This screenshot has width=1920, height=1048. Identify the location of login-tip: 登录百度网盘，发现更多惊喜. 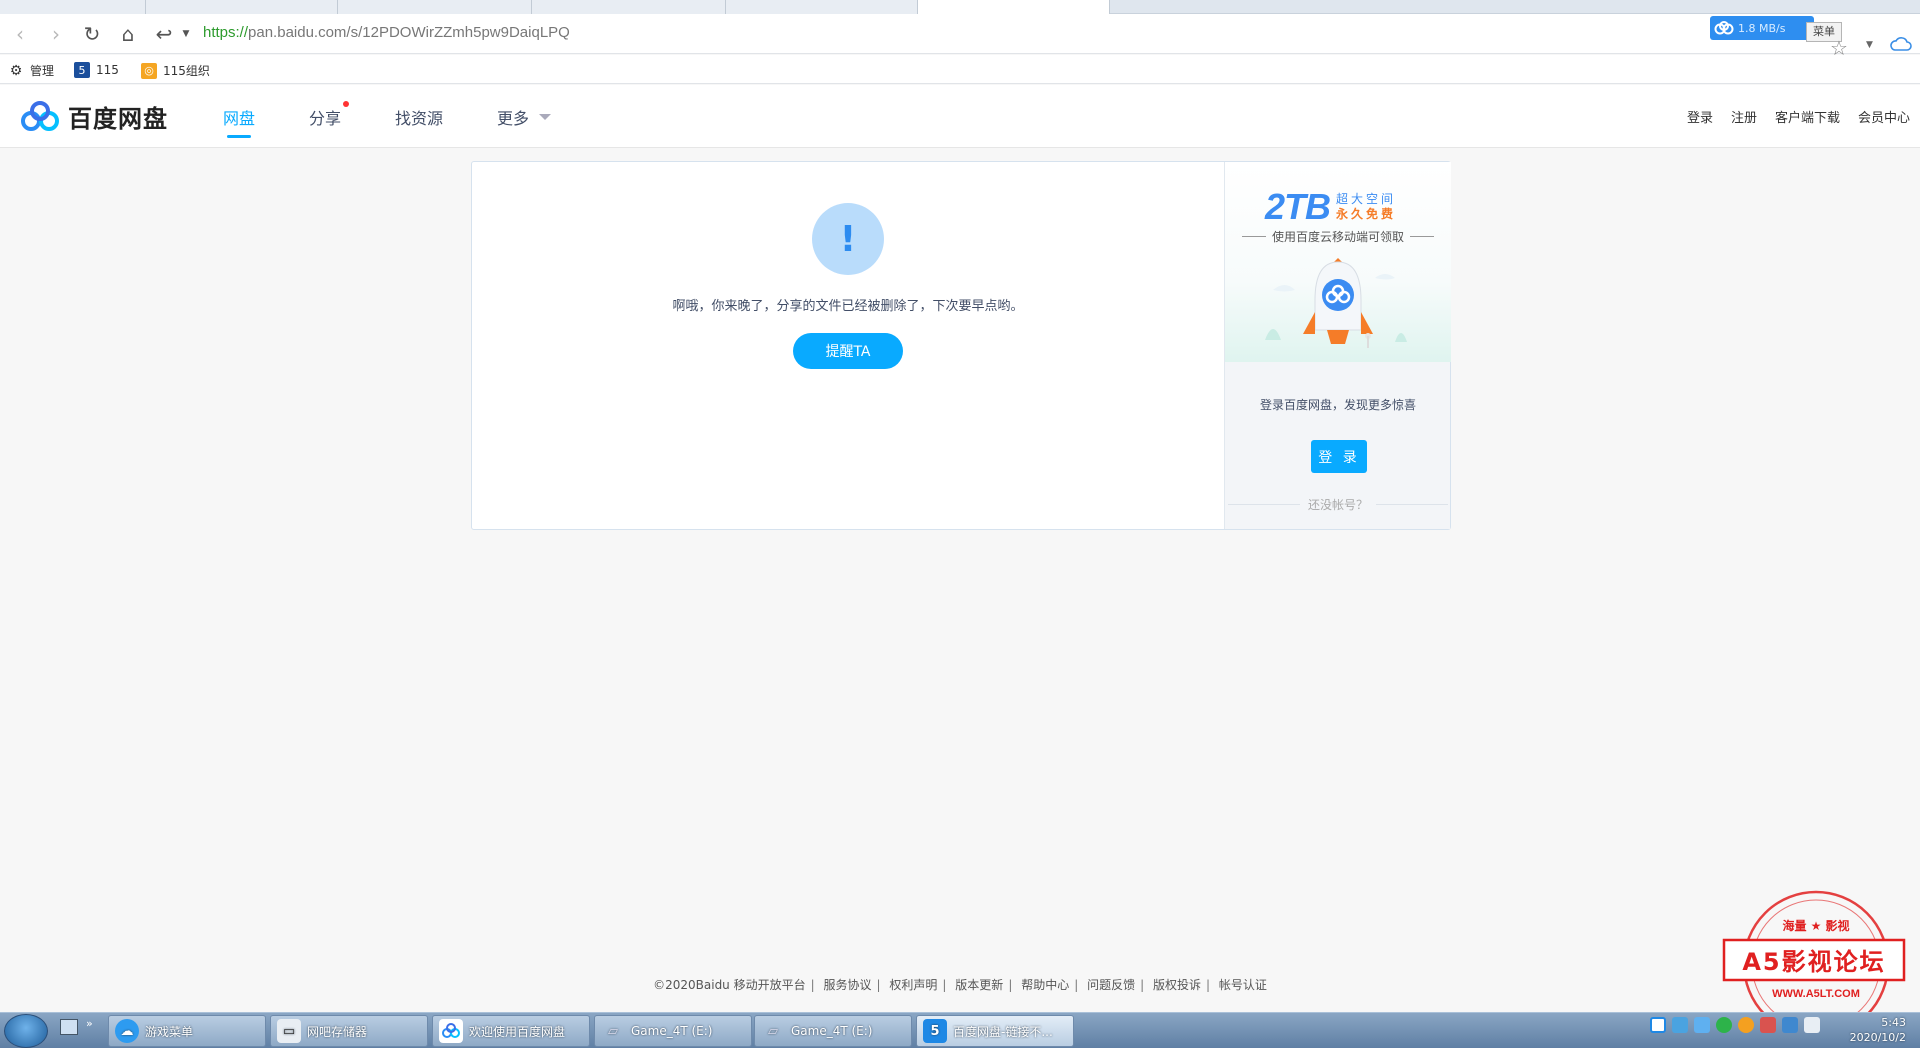
(1337, 405).